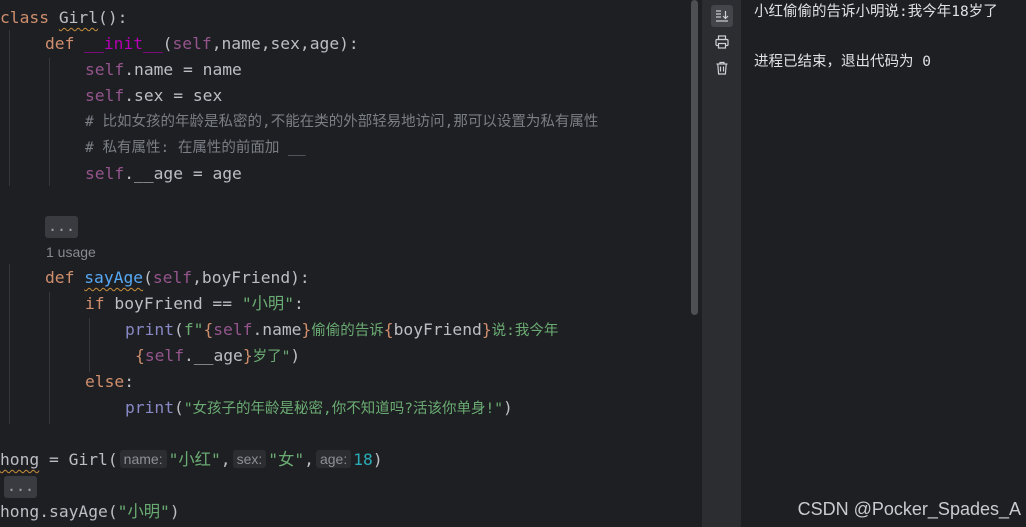  Describe the element at coordinates (173, 303) in the screenshot. I see `code-text: boyFriend ==` at that location.